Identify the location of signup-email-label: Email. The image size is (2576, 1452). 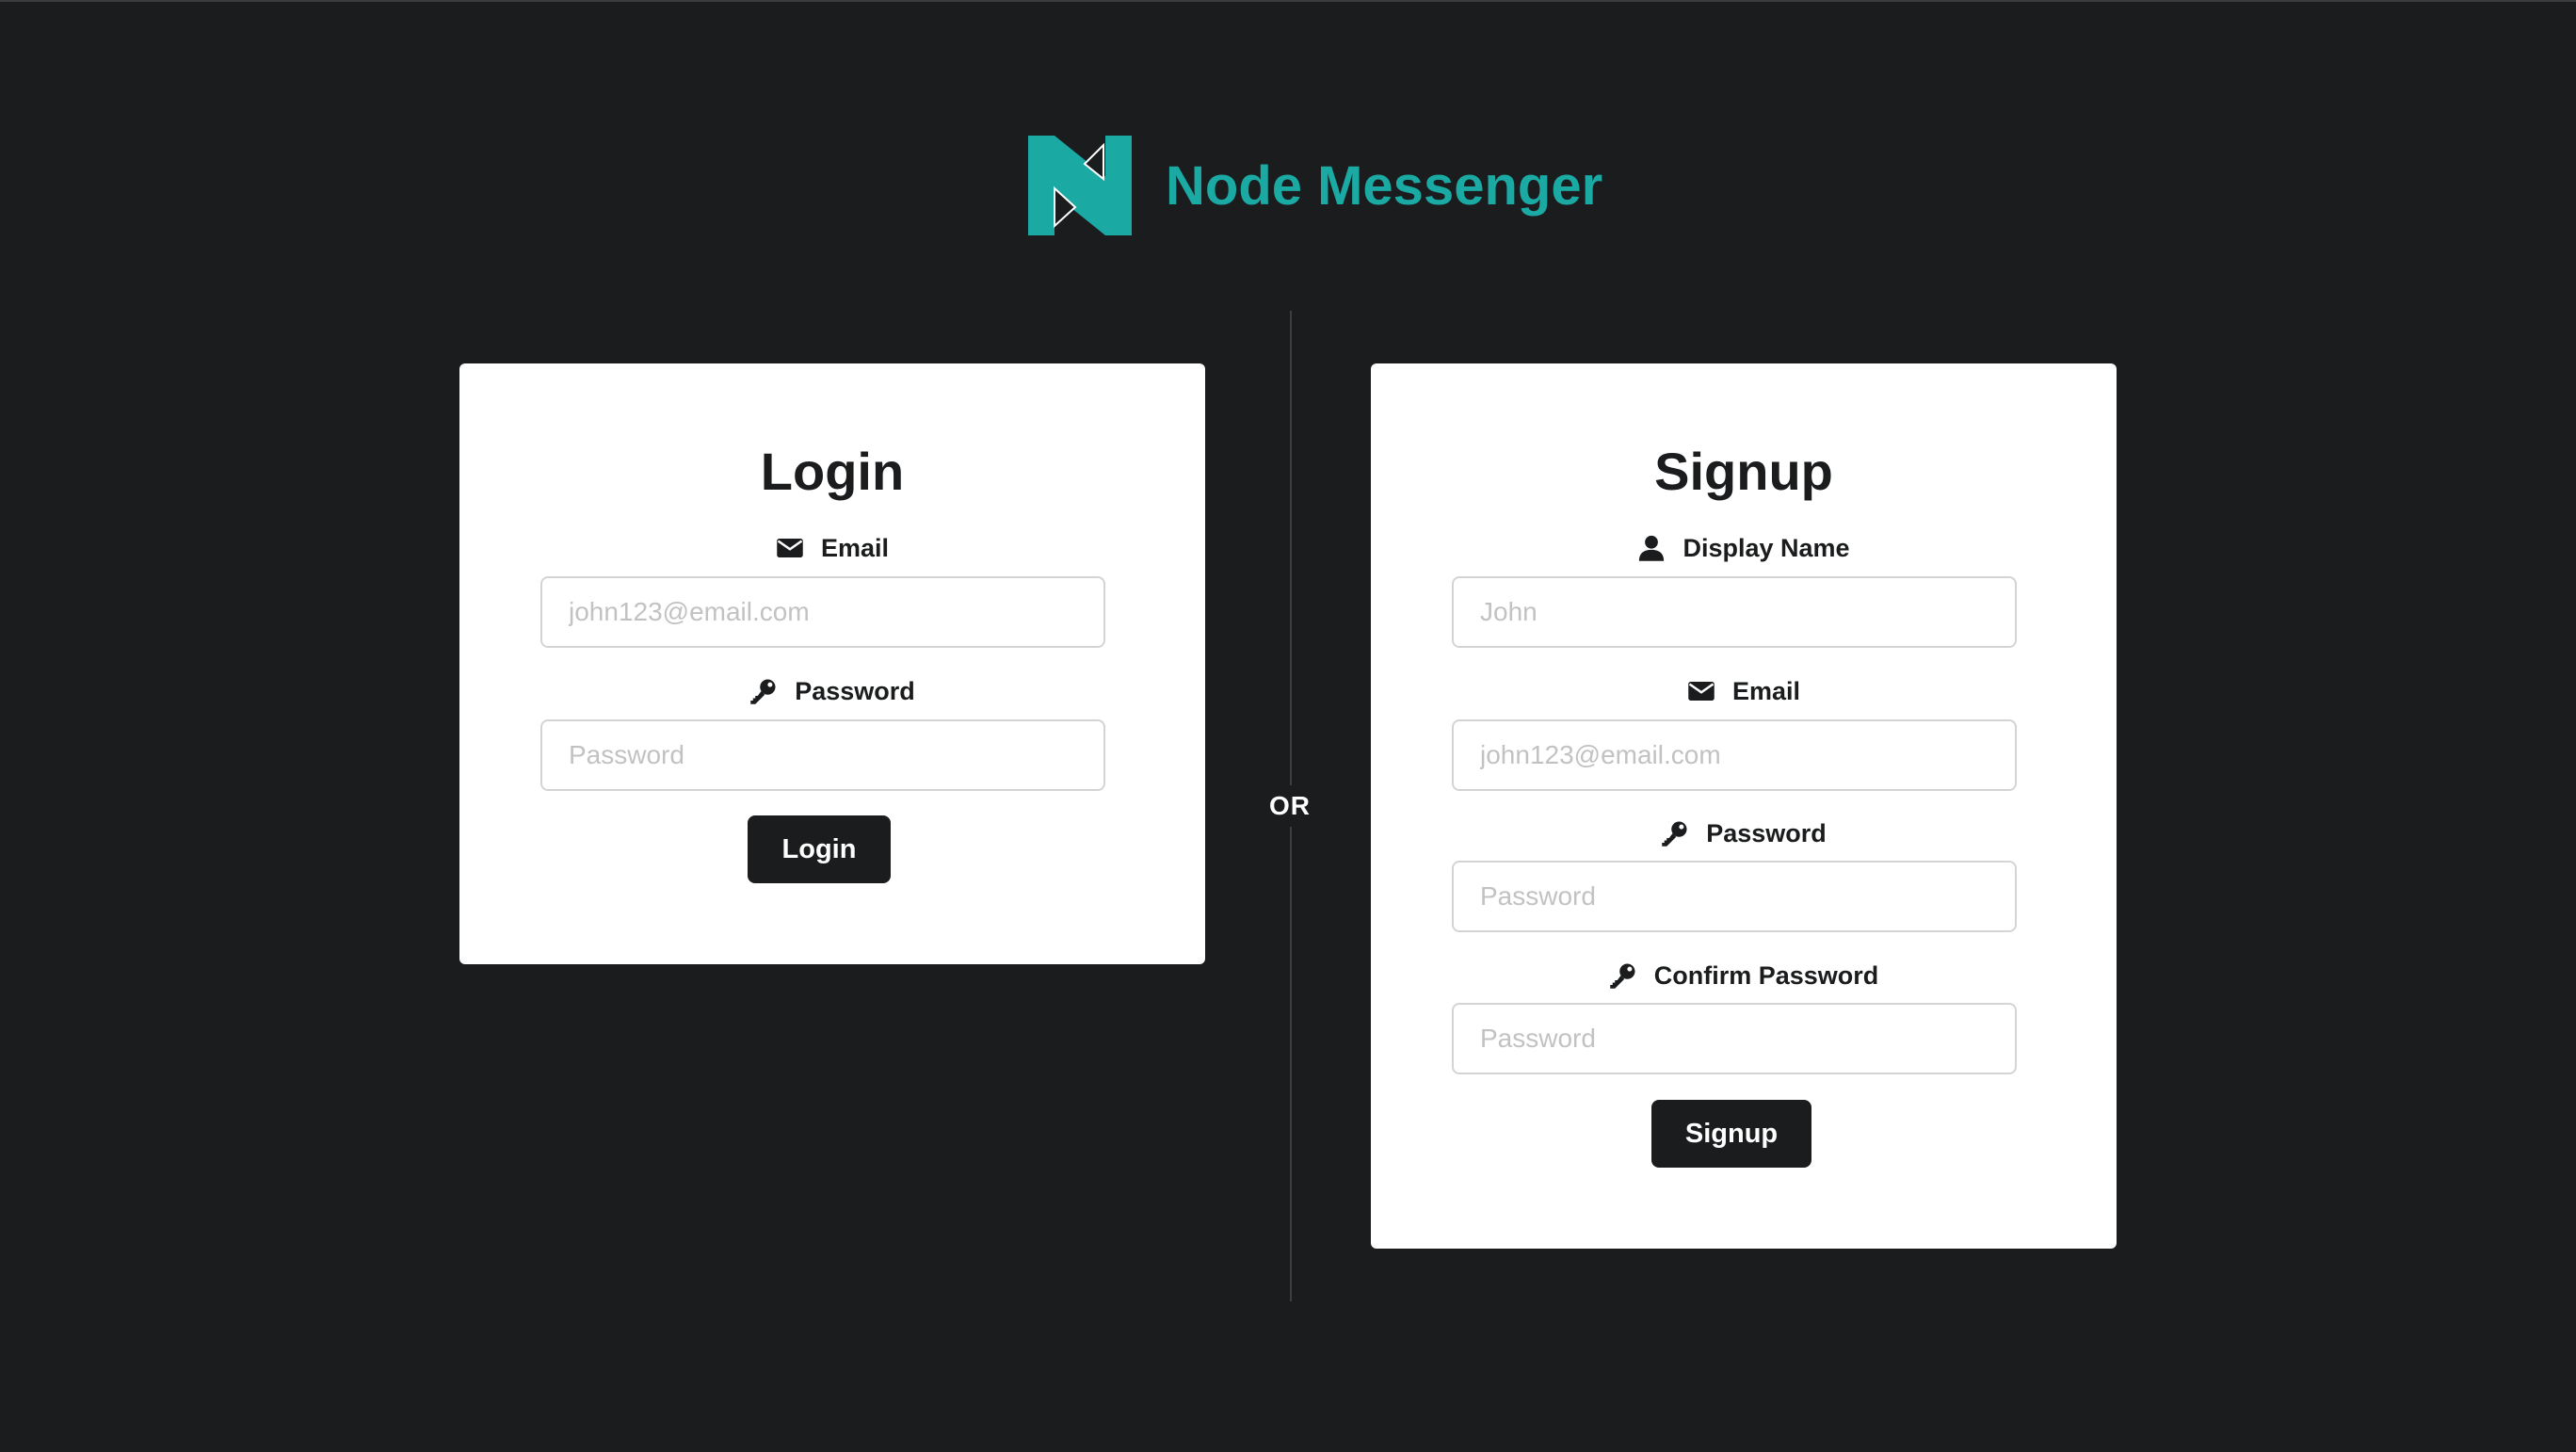
(1744, 691).